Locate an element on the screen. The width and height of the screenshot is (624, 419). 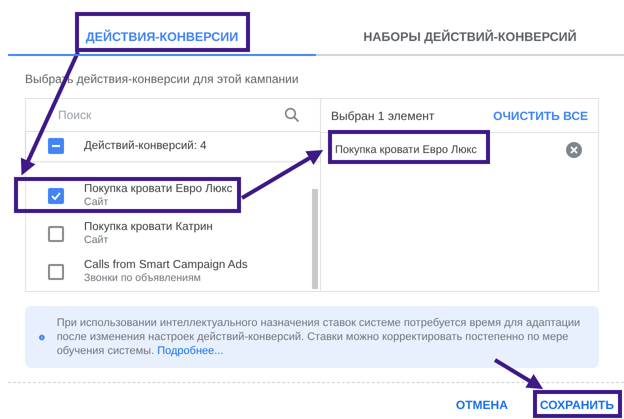
annotation-arrow is located at coordinates (519, 374).